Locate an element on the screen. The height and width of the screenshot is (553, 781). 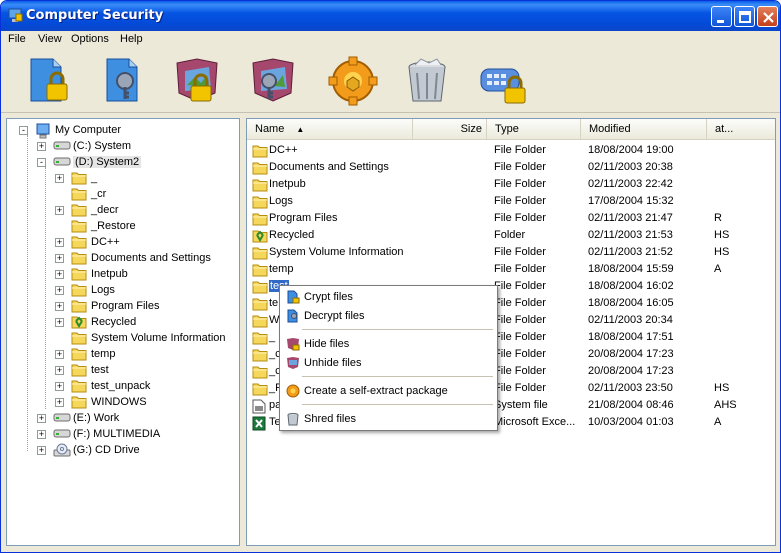
tree-item: + (G:) CD Drive is located at coordinates (123, 450).